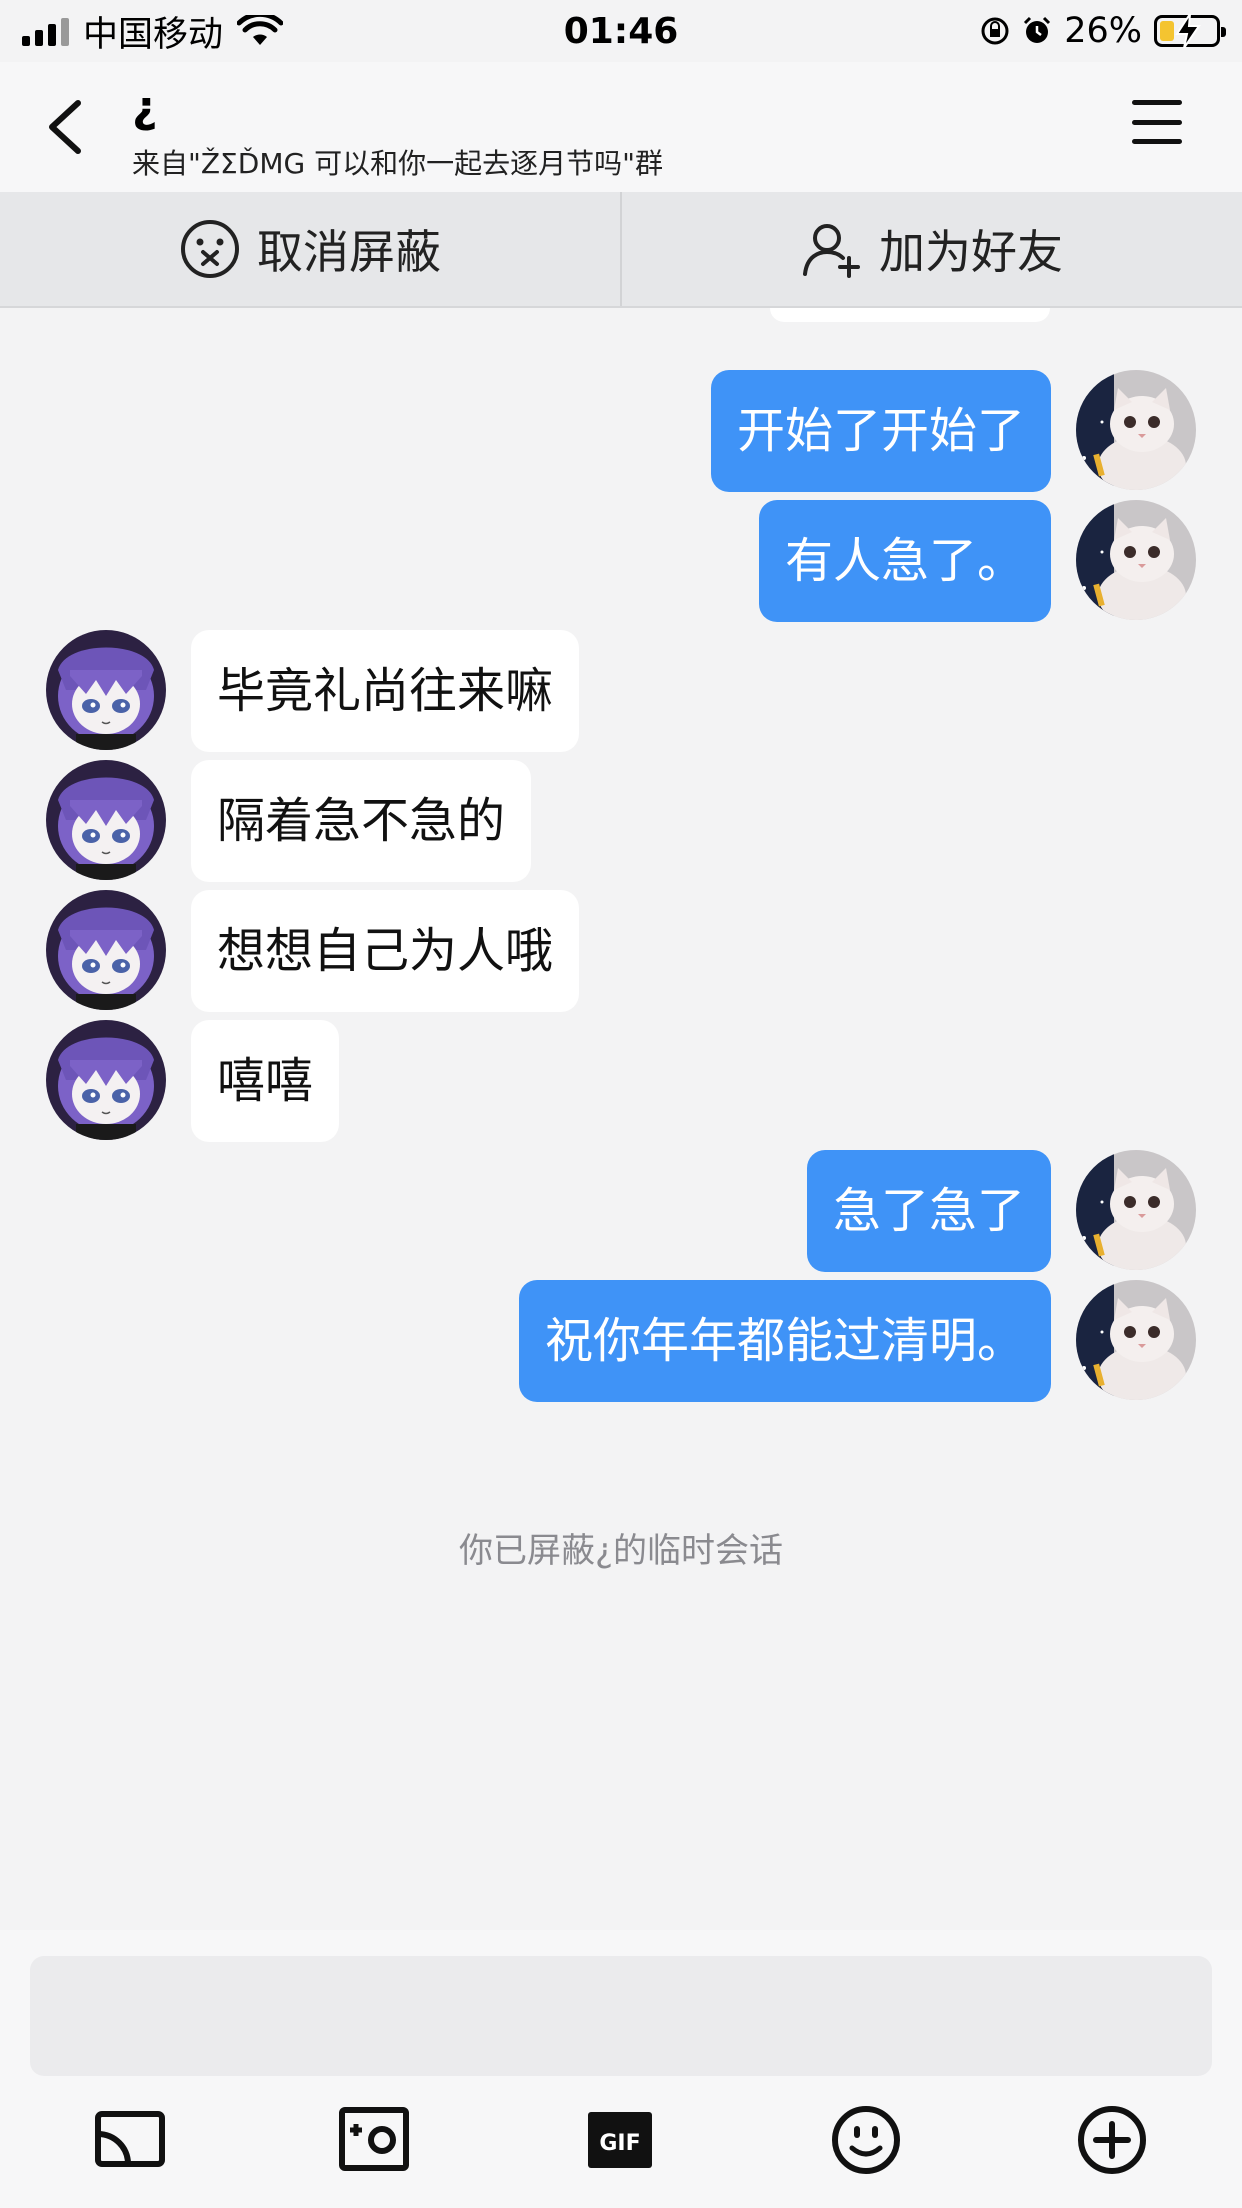 This screenshot has width=1242, height=2208. I want to click on message-input, so click(621, 2016).